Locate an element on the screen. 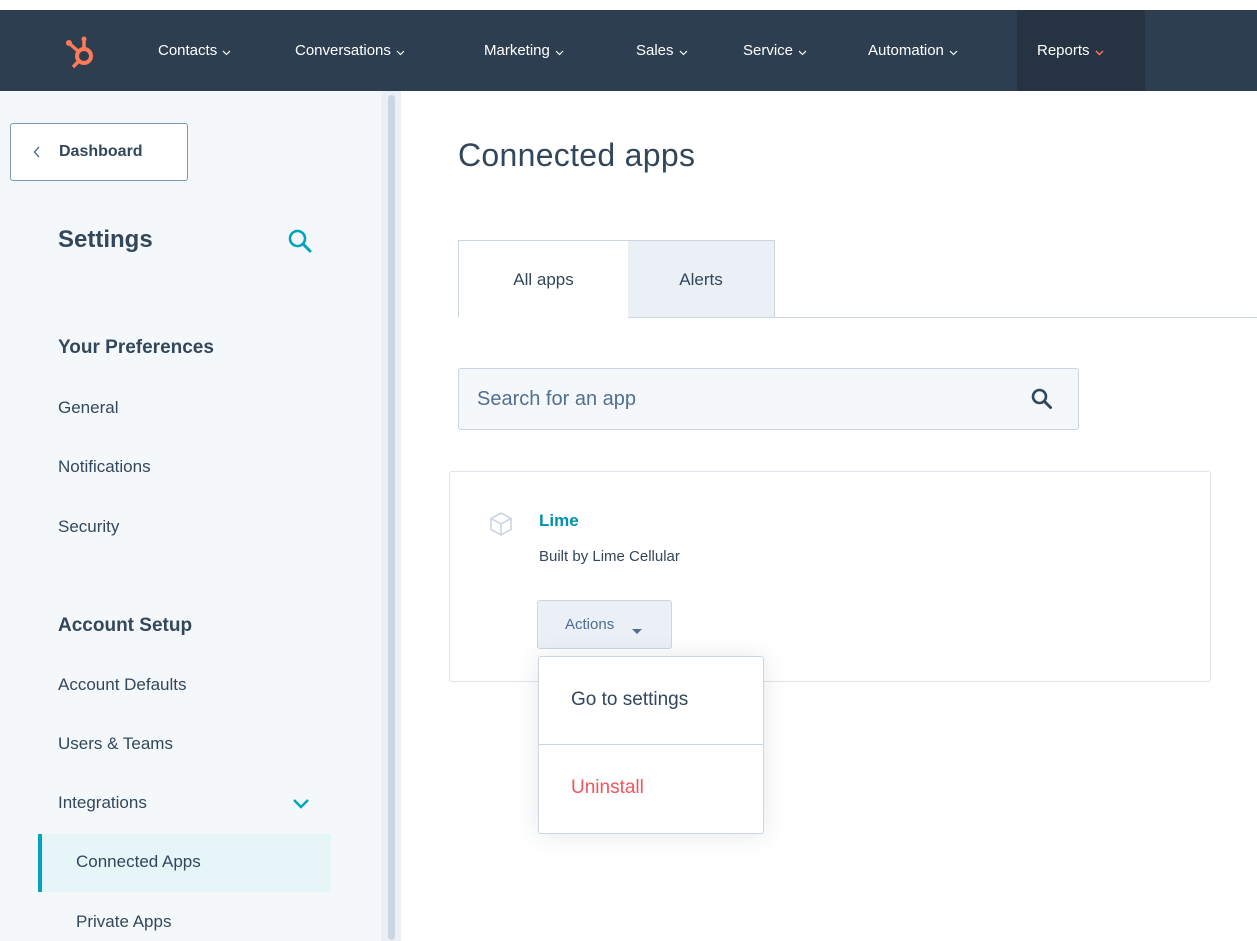 This screenshot has width=1257, height=941. nav-reports-label: Reports is located at coordinates (1063, 50).